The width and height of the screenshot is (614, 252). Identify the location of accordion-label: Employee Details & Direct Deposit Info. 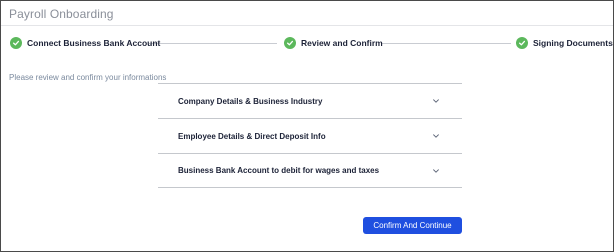
(252, 136).